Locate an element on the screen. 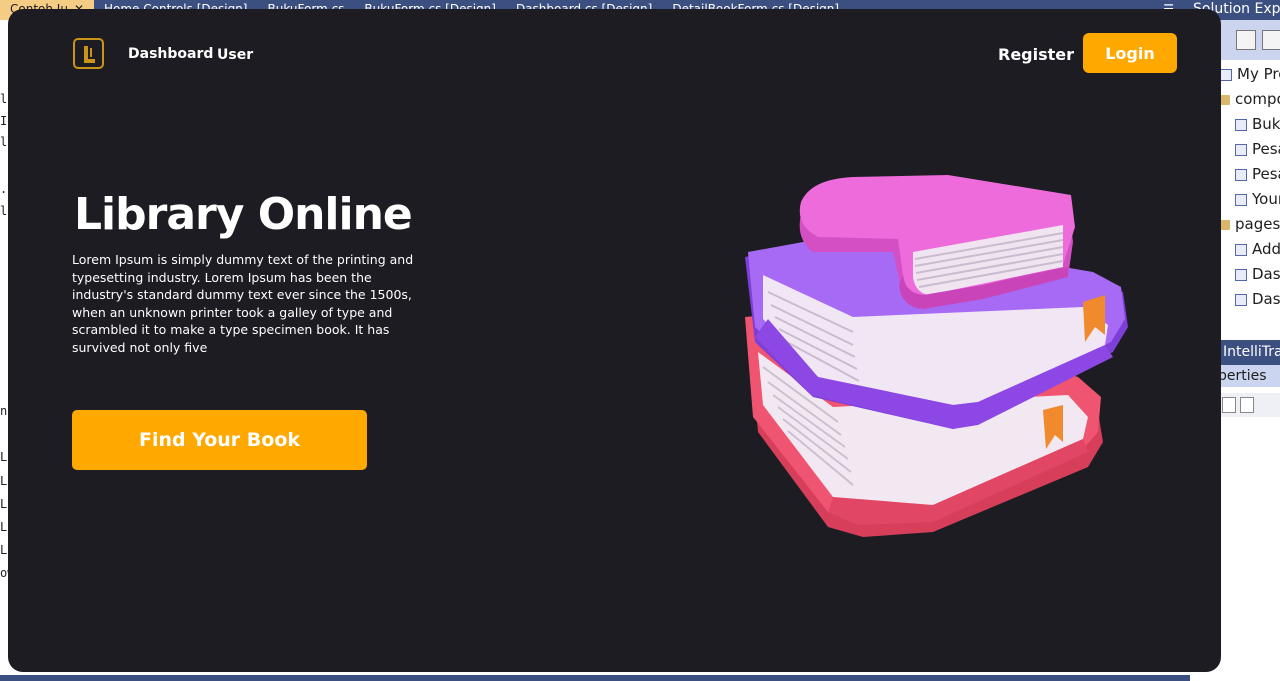 The width and height of the screenshot is (1280, 681). library-logo-icon is located at coordinates (88, 53).